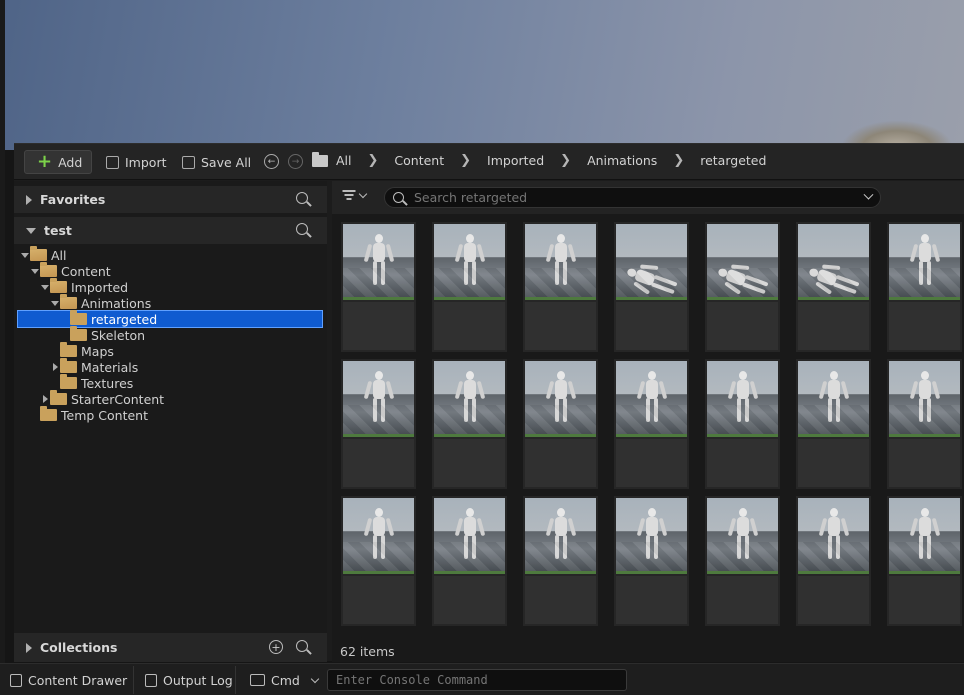  What do you see at coordinates (170, 382) in the screenshot?
I see `tree-item: Textures` at bounding box center [170, 382].